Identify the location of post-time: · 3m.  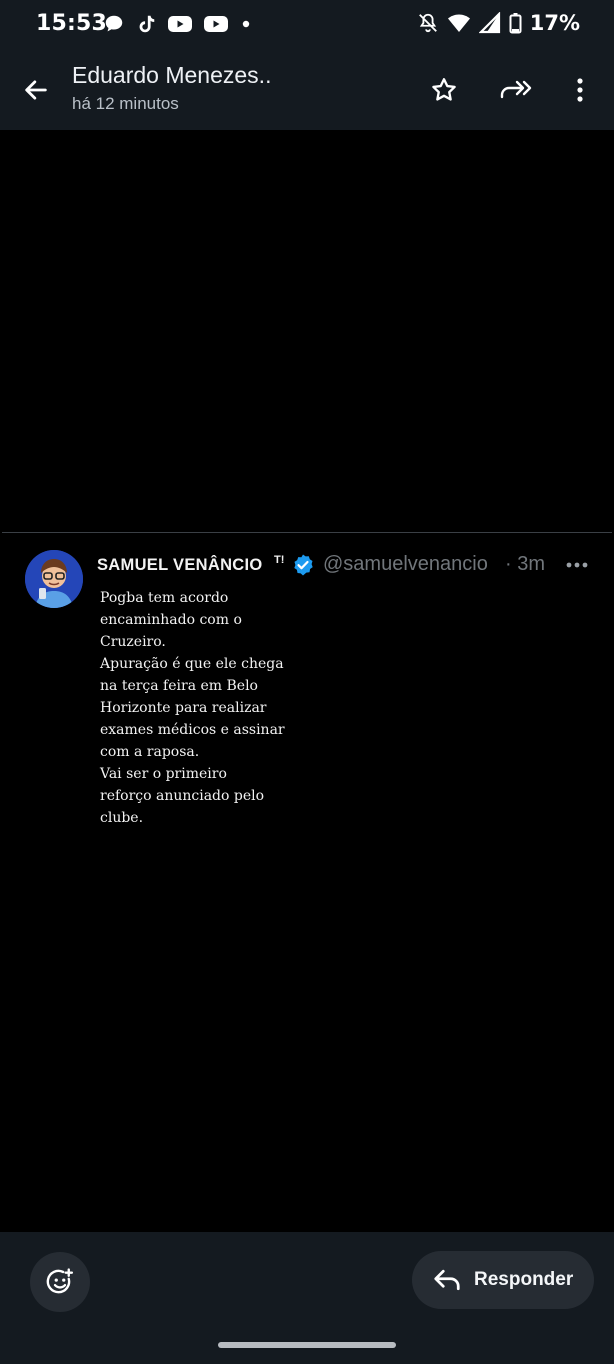
(525, 564).